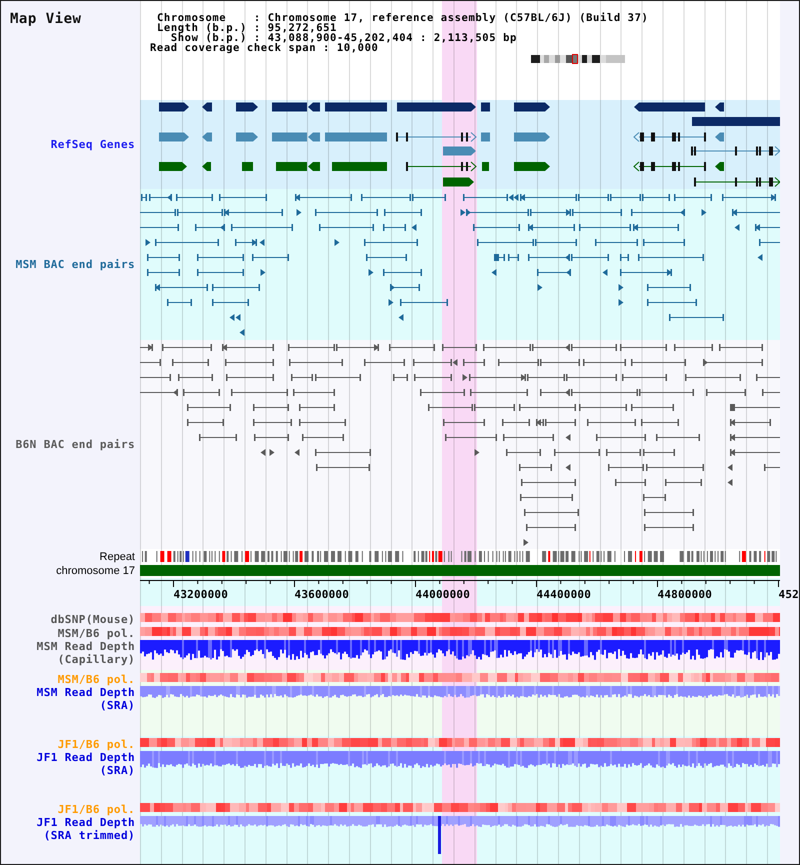 Image resolution: width=800 pixels, height=865 pixels. Describe the element at coordinates (46, 19) in the screenshot. I see `view-title: Map View` at that location.